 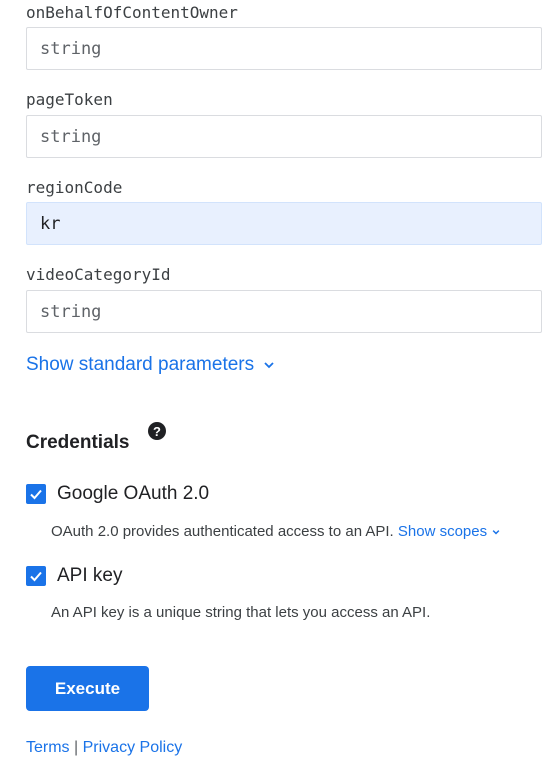 What do you see at coordinates (284, 136) in the screenshot?
I see `pagetoken-input` at bounding box center [284, 136].